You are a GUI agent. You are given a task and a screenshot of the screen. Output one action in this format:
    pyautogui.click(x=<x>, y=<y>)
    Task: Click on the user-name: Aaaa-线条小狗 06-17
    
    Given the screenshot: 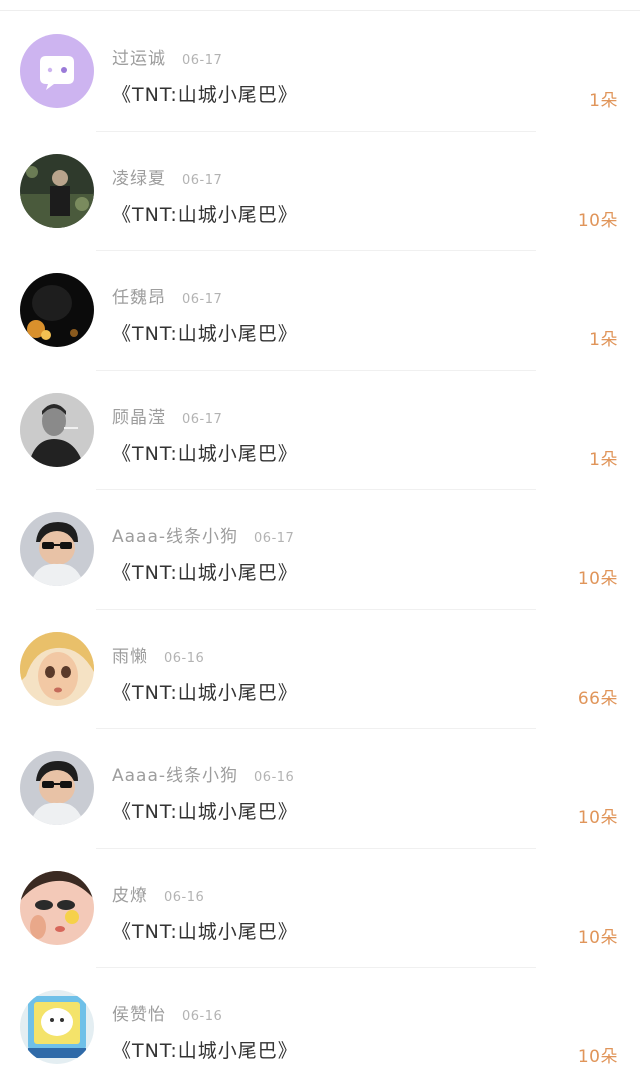 What is the action you would take?
    pyautogui.click(x=203, y=537)
    